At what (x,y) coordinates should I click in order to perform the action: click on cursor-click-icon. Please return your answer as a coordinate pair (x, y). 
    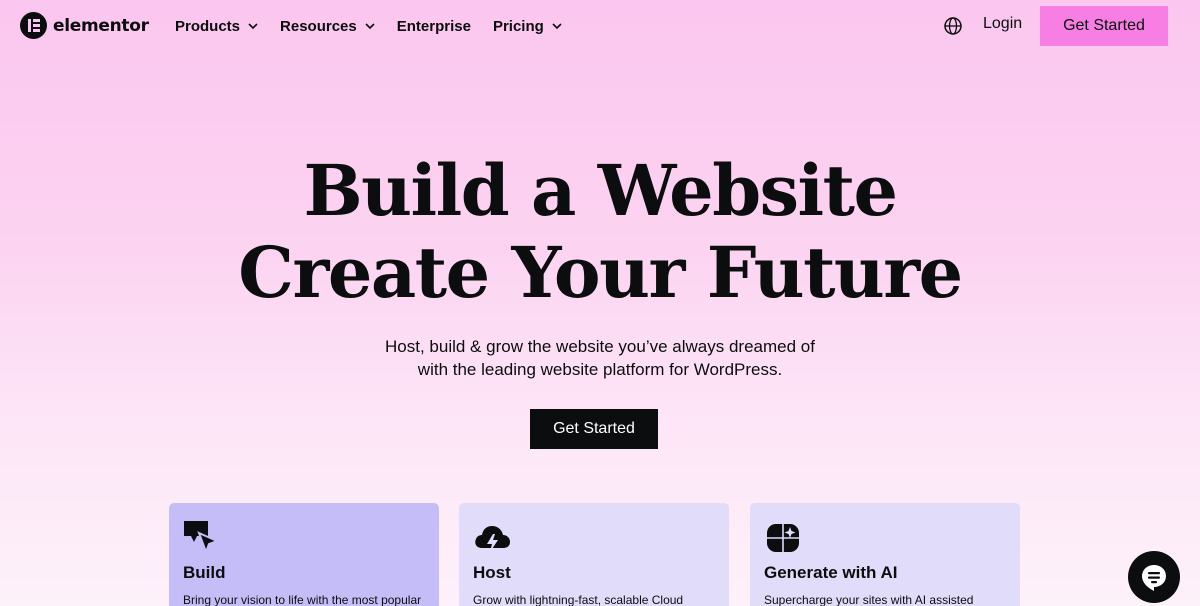
    Looking at the image, I should click on (202, 538).